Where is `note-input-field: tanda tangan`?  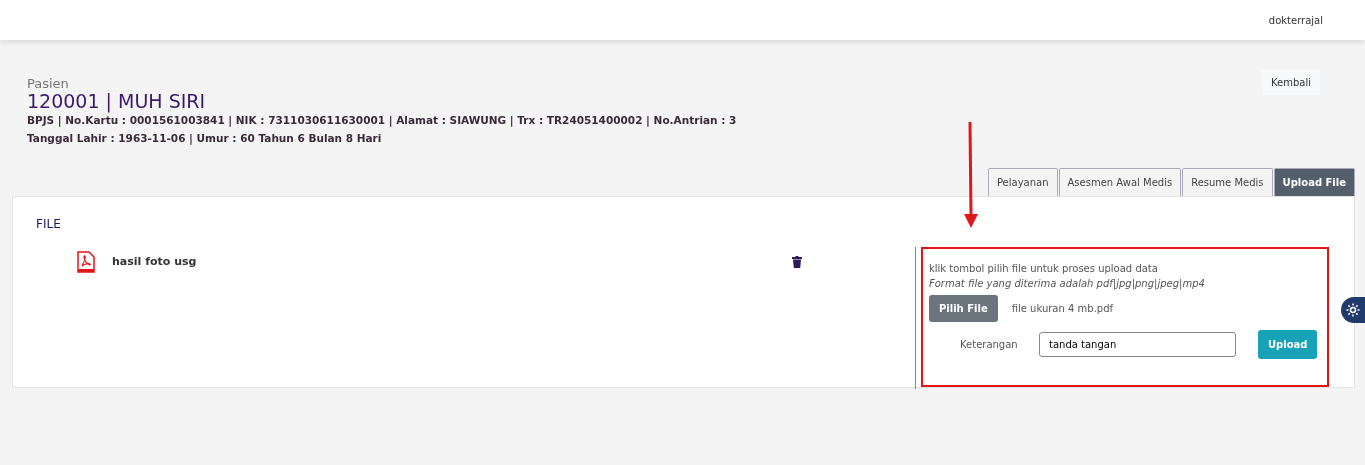 note-input-field: tanda tangan is located at coordinates (1137, 344).